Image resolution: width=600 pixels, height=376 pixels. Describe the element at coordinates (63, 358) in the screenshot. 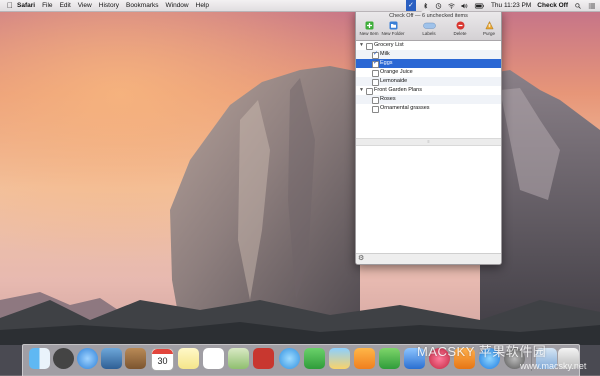

I see `launchpad-icon` at that location.